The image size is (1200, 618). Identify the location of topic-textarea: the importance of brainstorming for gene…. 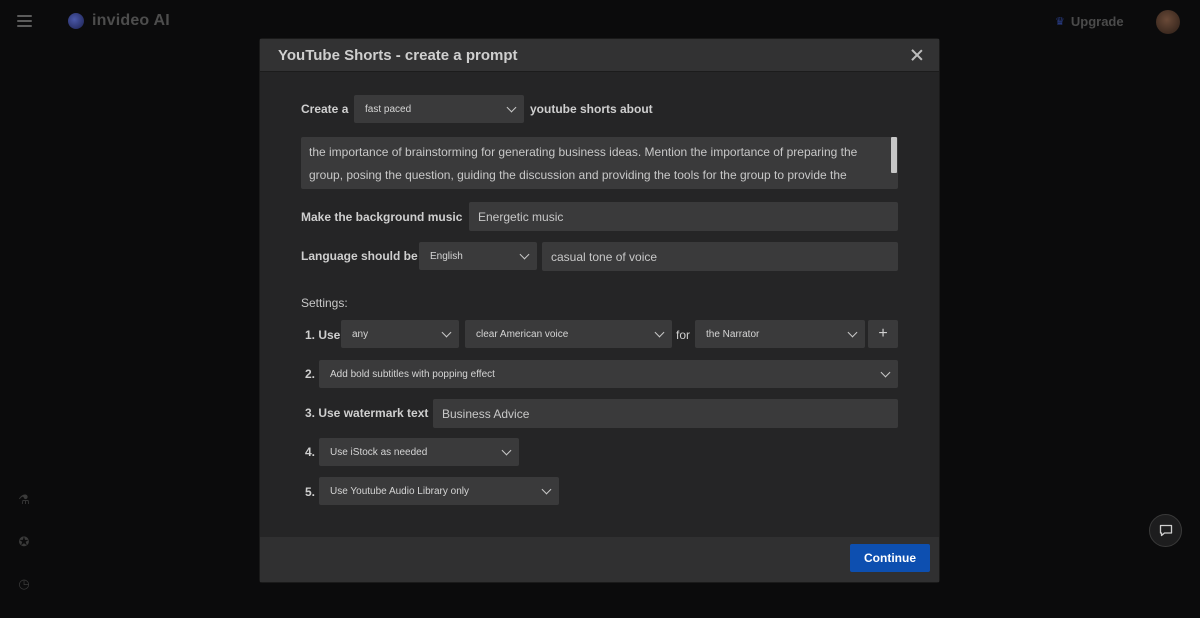
(599, 163).